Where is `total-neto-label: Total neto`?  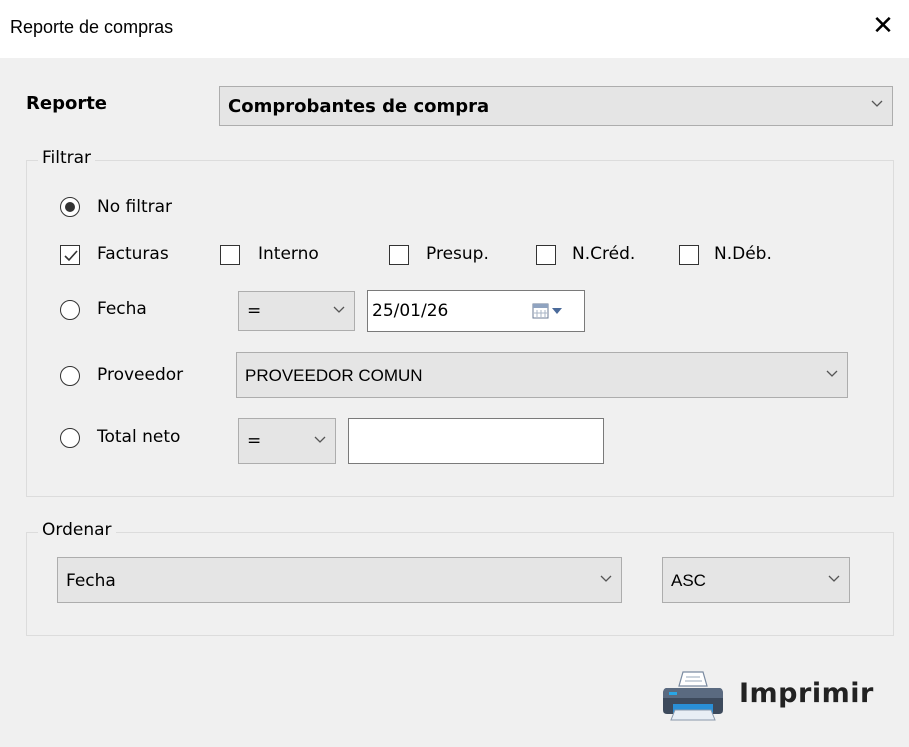 total-neto-label: Total neto is located at coordinates (139, 437).